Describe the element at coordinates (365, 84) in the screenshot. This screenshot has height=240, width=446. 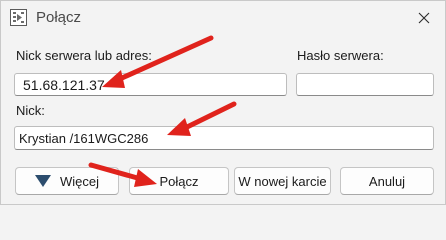
I see `server-password-input` at that location.